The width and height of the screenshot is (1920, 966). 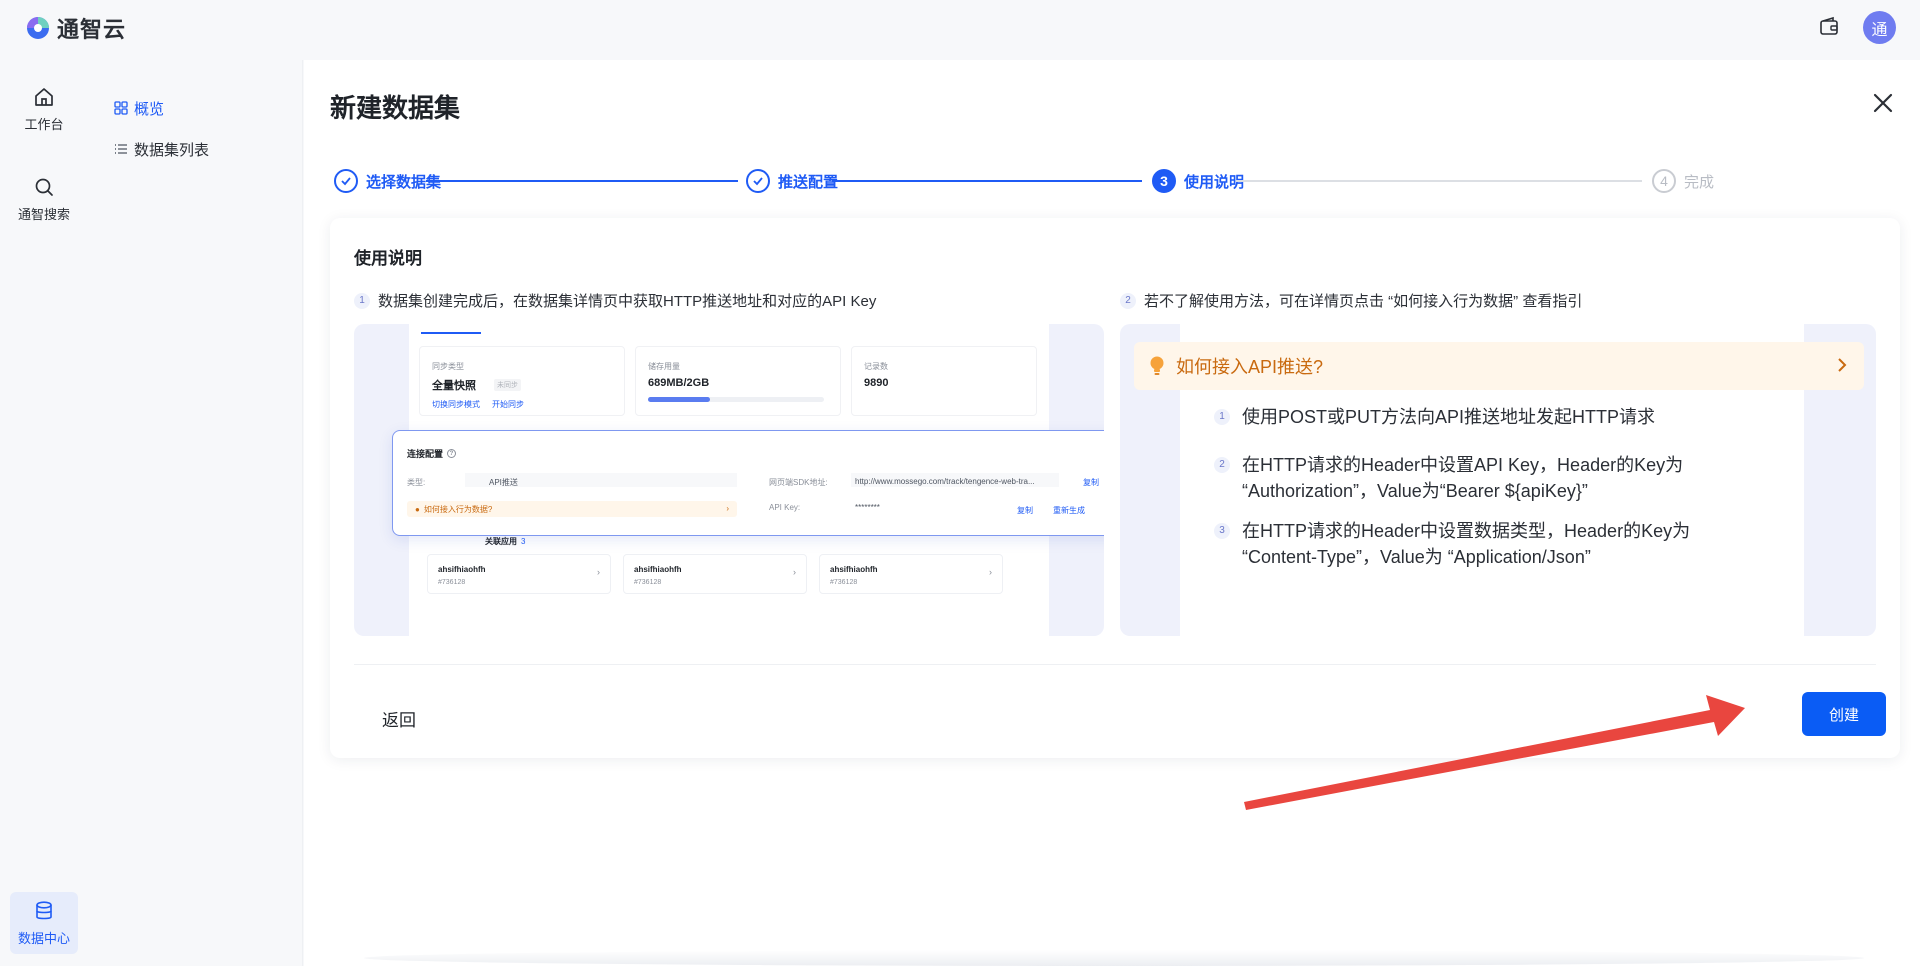 I want to click on avatar: 通, so click(x=1879, y=27).